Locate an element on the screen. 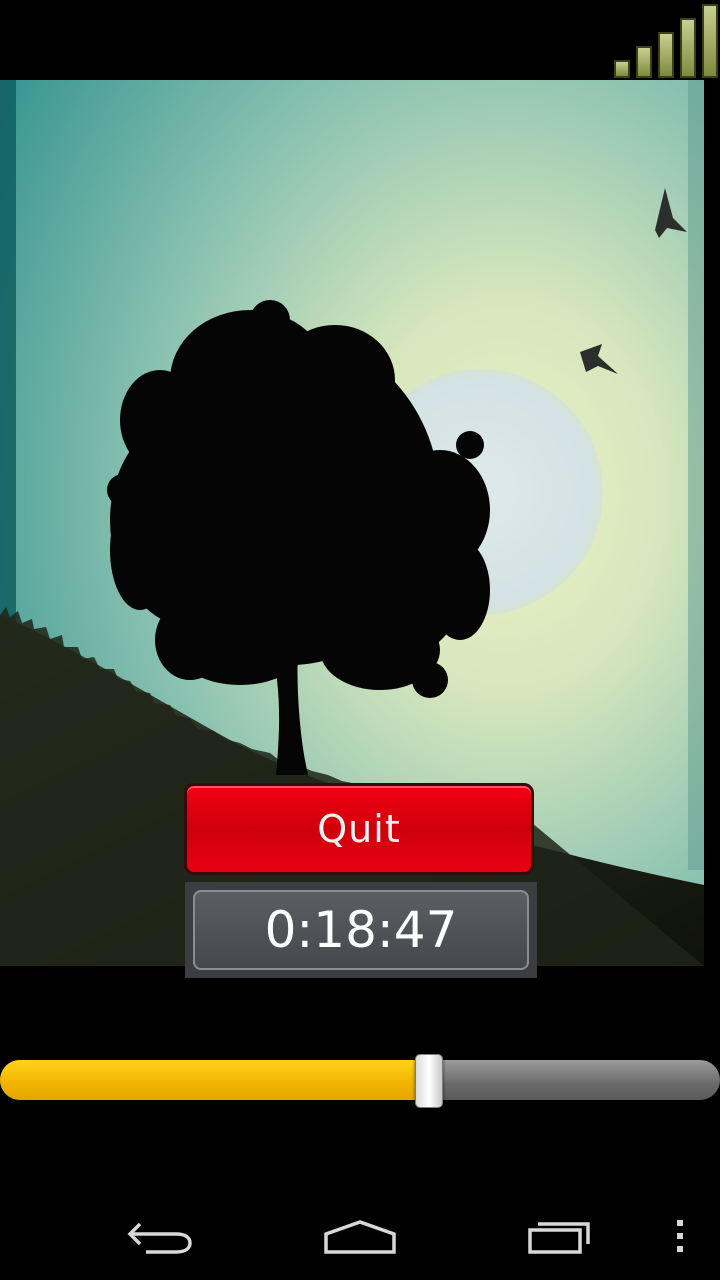  home-button is located at coordinates (360, 1236).